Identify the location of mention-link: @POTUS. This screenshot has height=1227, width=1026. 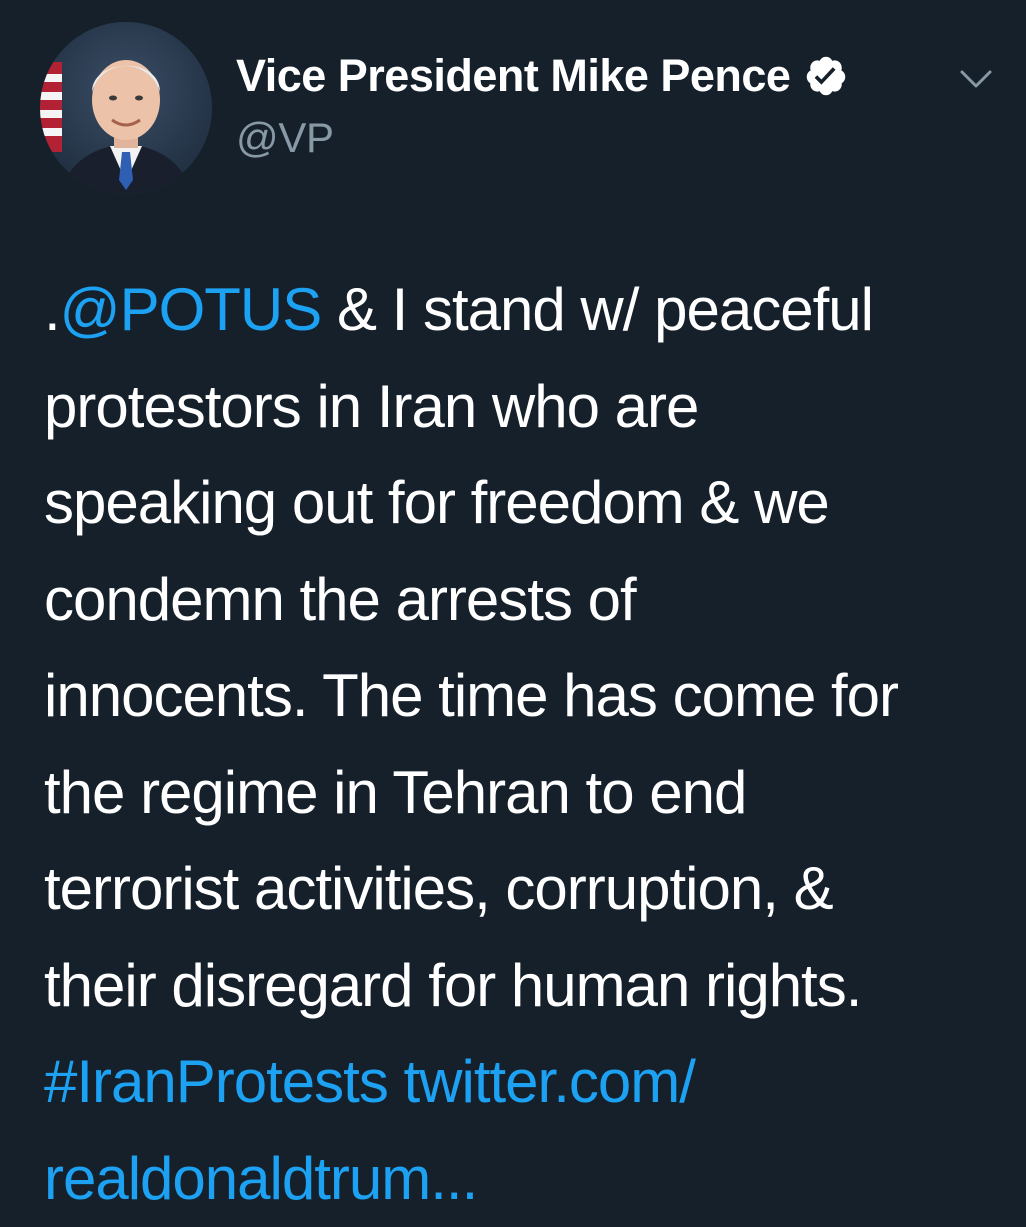
(191, 309).